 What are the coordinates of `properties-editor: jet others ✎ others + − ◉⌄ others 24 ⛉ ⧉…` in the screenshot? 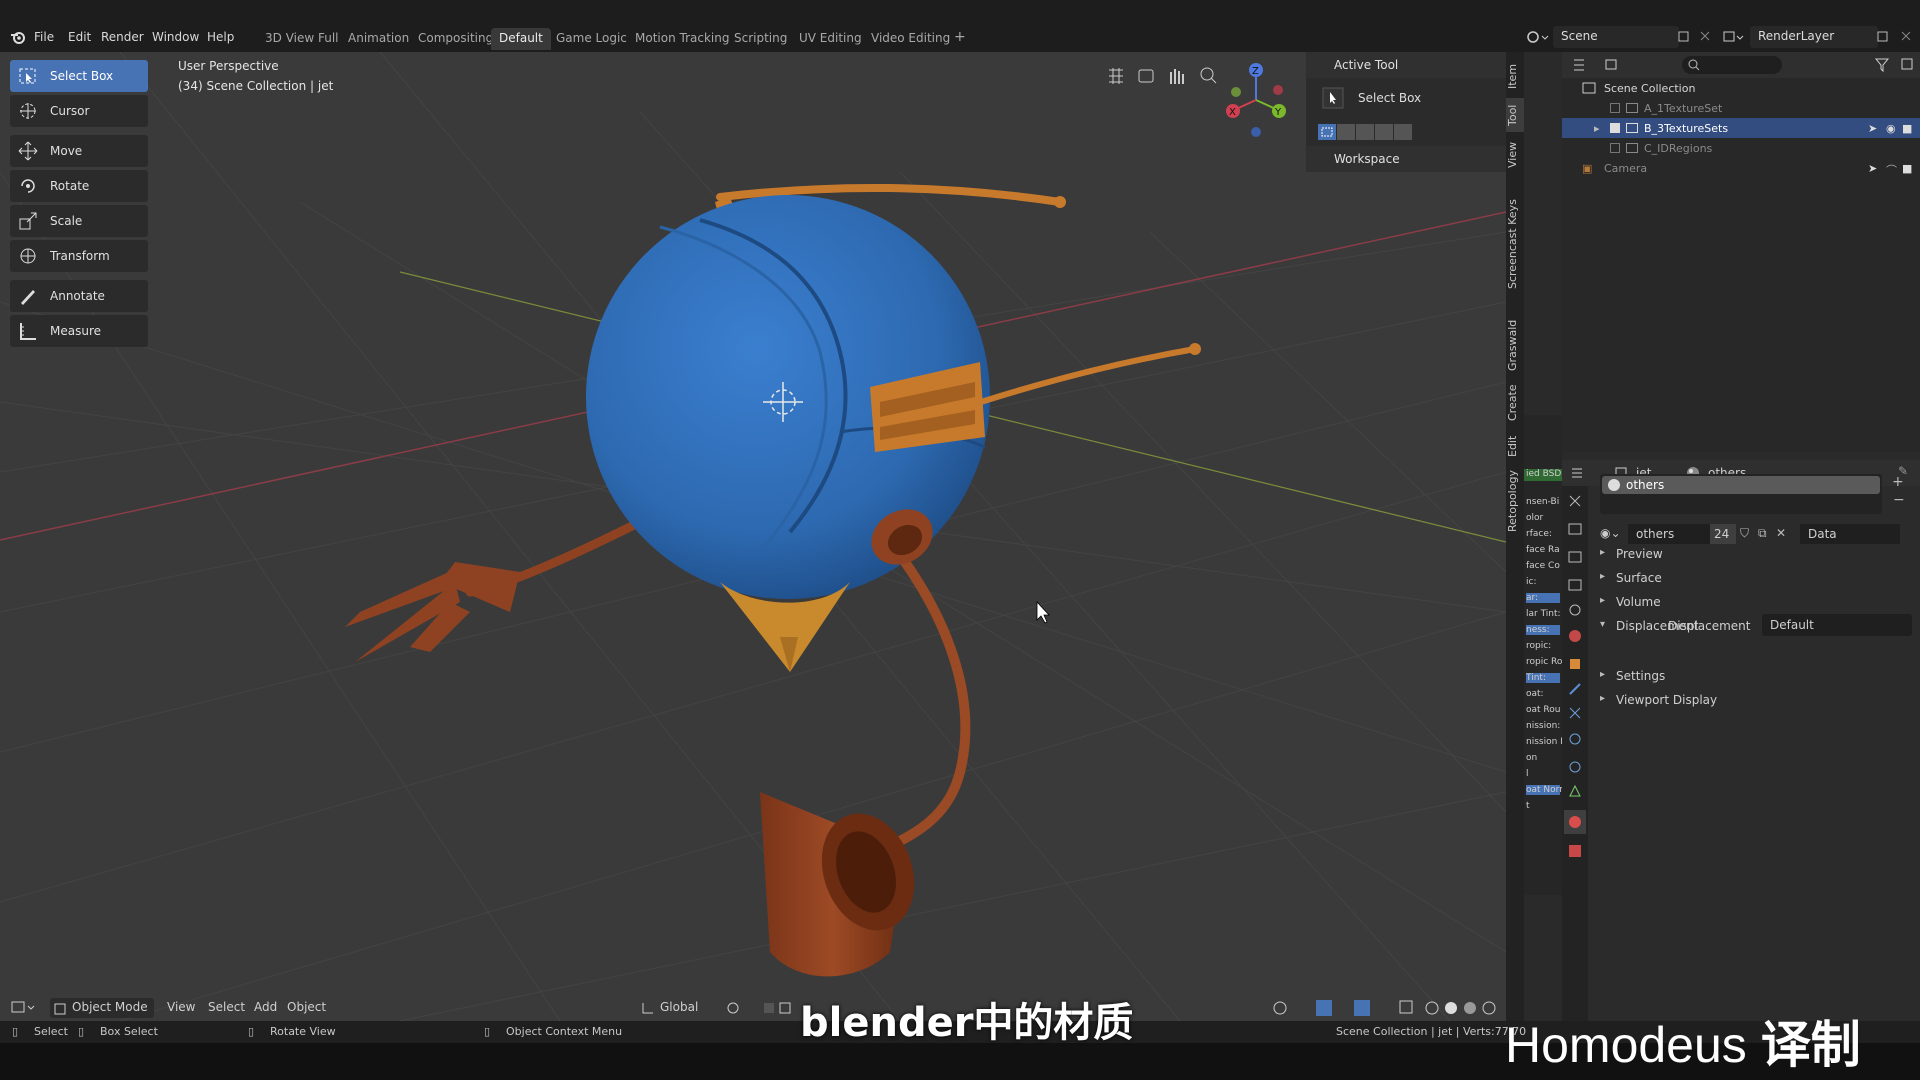 It's located at (1741, 740).